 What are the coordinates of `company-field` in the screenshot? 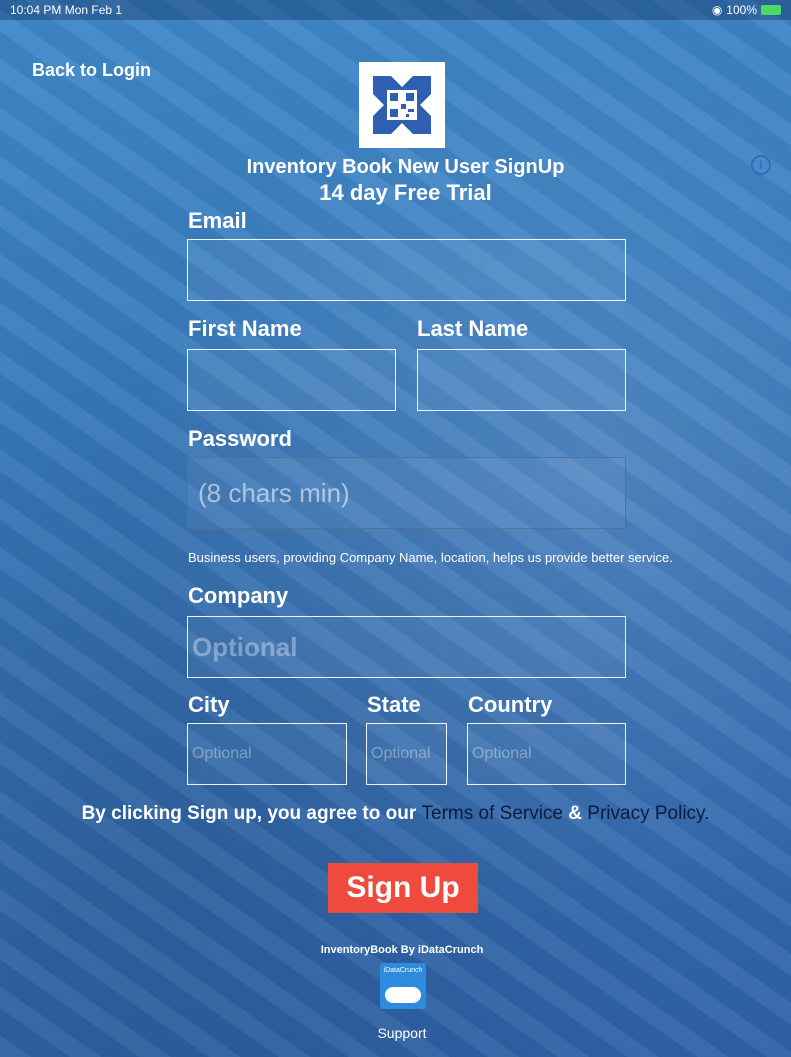 It's located at (406, 647).